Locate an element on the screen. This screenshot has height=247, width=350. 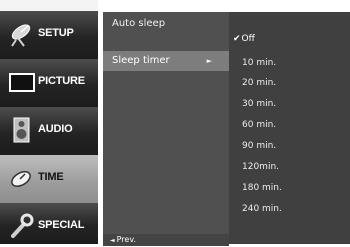
option-label: 20 min. is located at coordinates (259, 83).